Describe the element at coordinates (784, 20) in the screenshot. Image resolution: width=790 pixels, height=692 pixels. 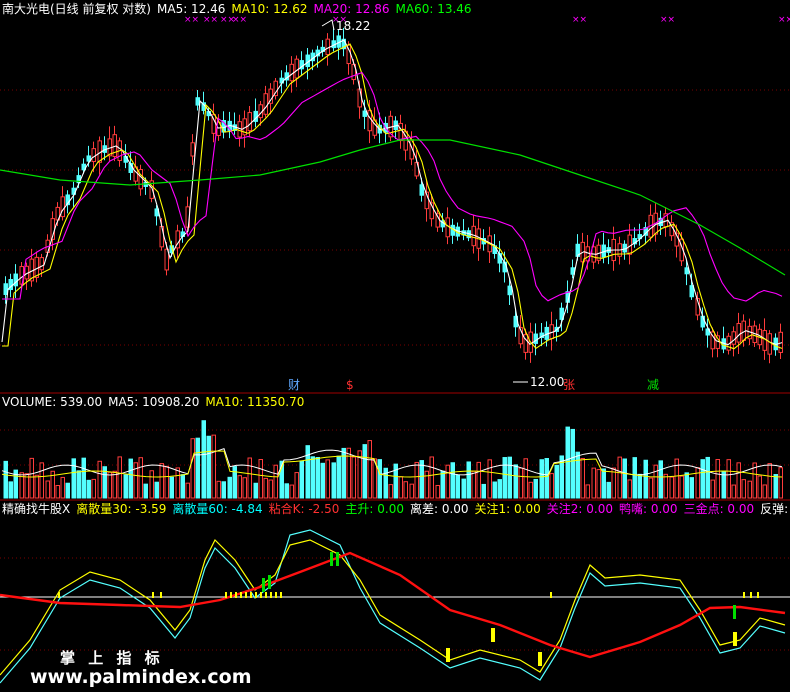
I see `top-marker: ××` at that location.